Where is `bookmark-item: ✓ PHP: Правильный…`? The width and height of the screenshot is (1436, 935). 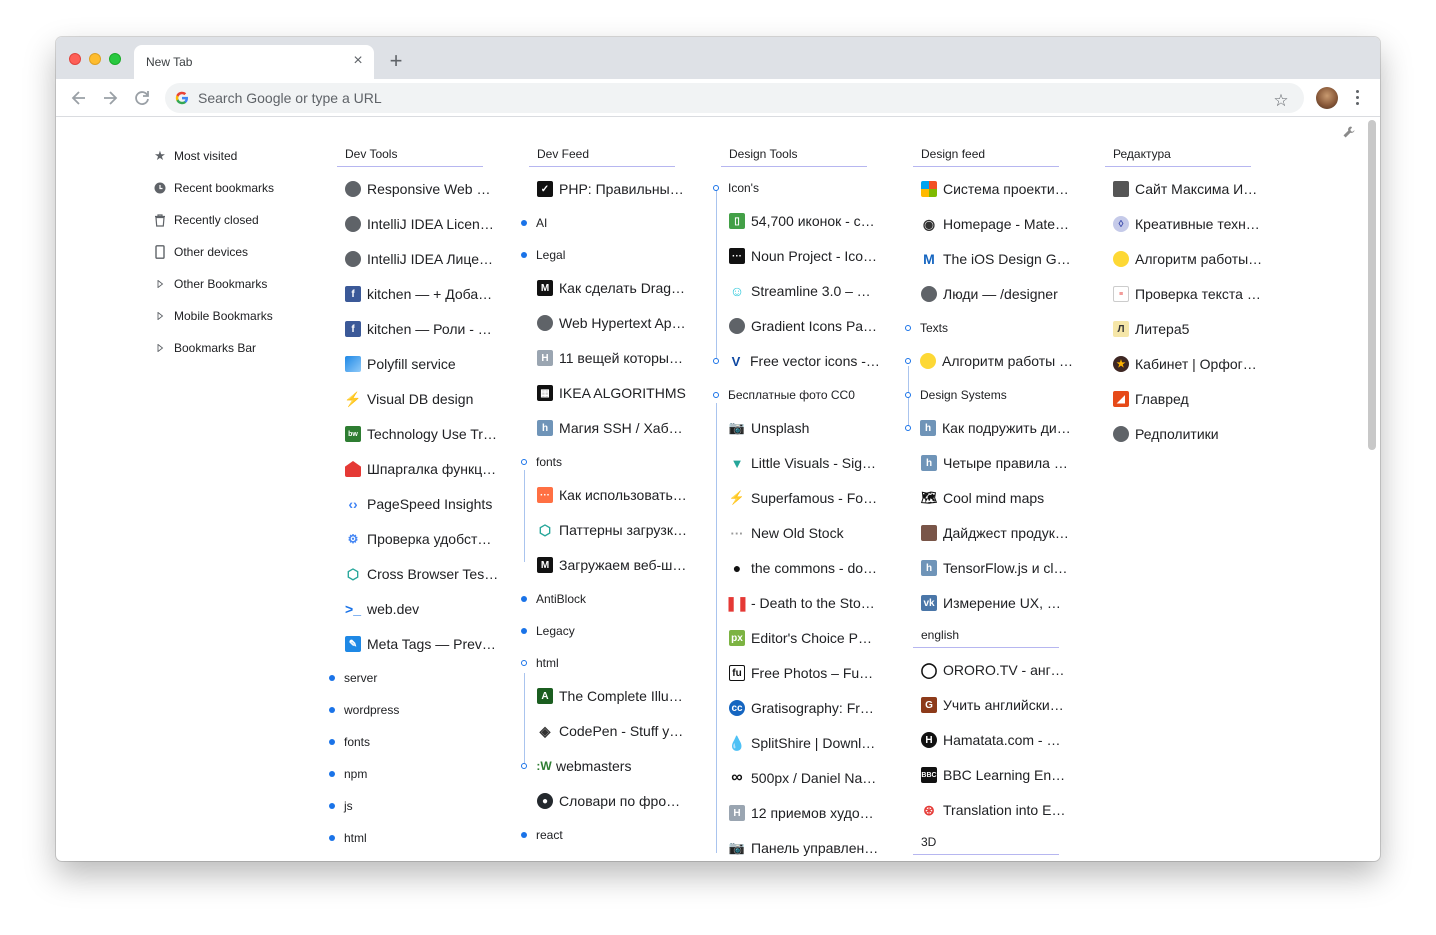 bookmark-item: ✓ PHP: Правильный… is located at coordinates (612, 189).